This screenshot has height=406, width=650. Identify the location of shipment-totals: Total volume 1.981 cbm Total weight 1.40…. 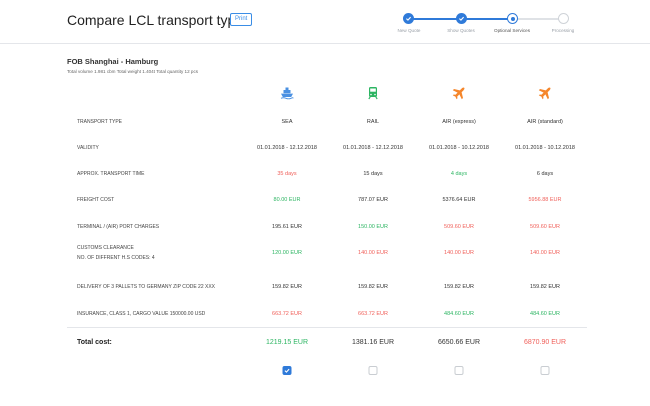
(133, 71).